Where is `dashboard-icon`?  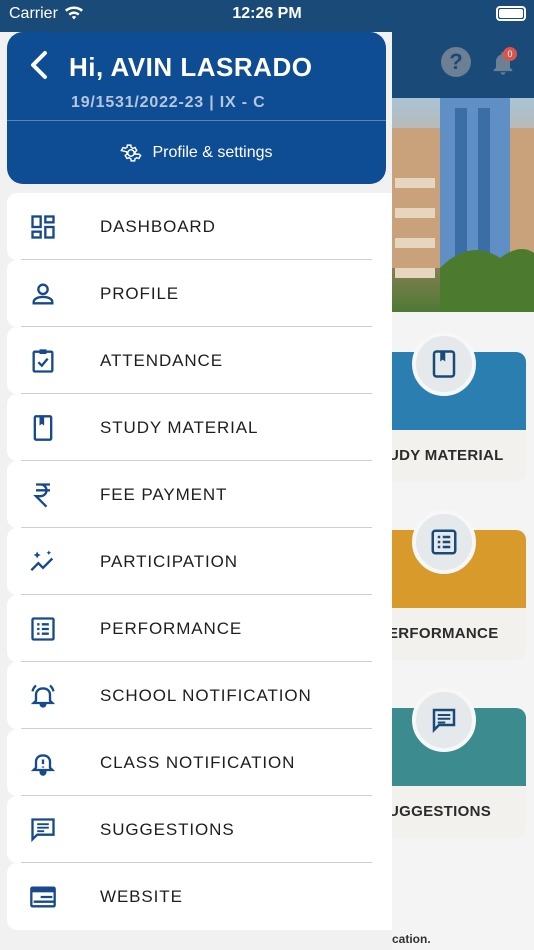
dashboard-icon is located at coordinates (43, 226).